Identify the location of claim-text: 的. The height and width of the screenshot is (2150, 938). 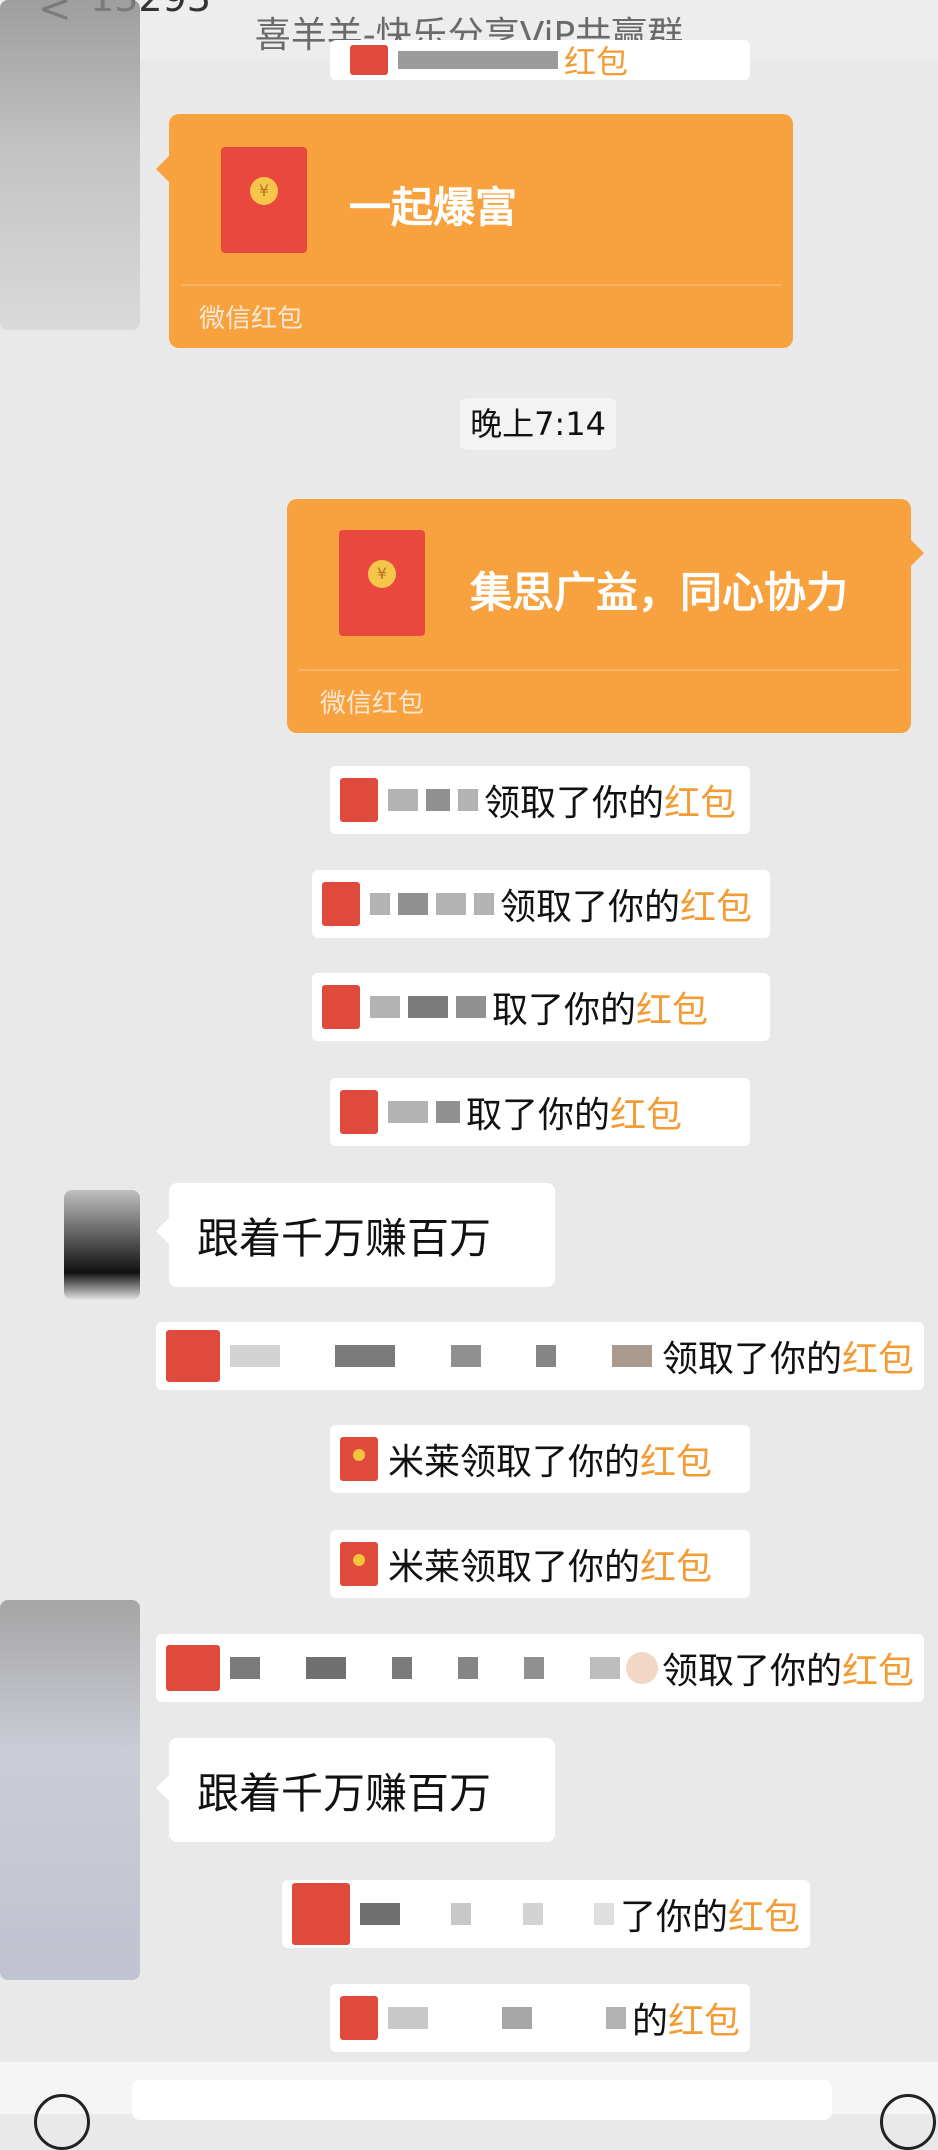
(649, 2021).